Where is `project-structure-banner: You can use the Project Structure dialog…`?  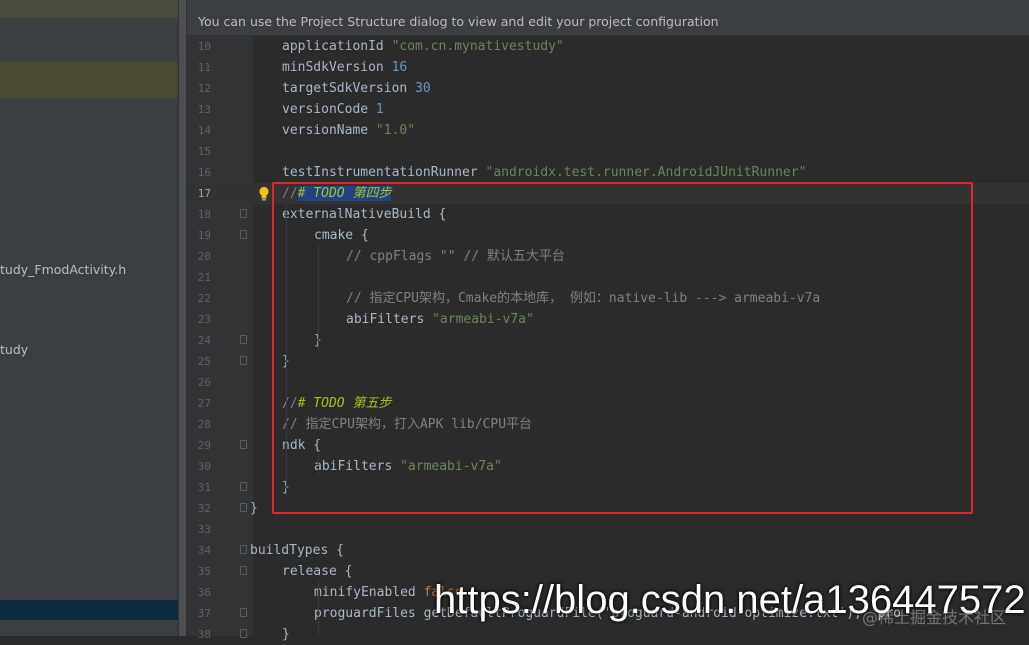
project-structure-banner: You can use the Project Structure dialog… is located at coordinates (608, 22).